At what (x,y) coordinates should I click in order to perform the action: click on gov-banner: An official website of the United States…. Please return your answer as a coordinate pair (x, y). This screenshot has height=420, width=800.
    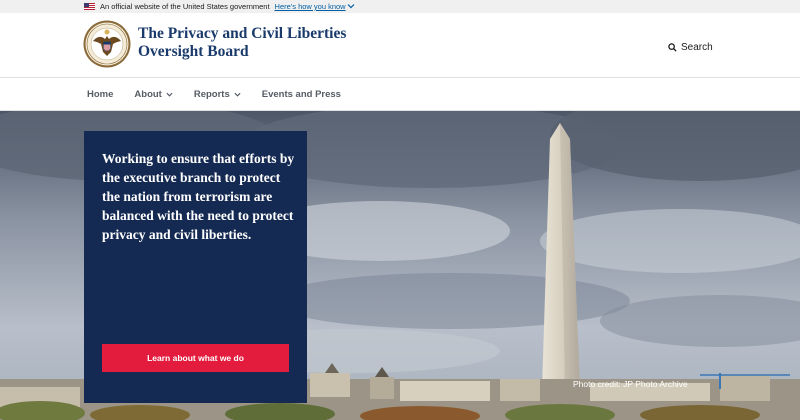
    Looking at the image, I should click on (400, 6).